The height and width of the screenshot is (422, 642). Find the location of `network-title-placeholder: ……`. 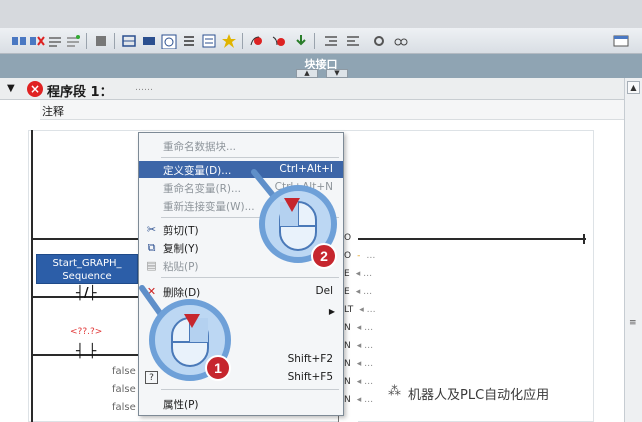

network-title-placeholder: …… is located at coordinates (144, 88).